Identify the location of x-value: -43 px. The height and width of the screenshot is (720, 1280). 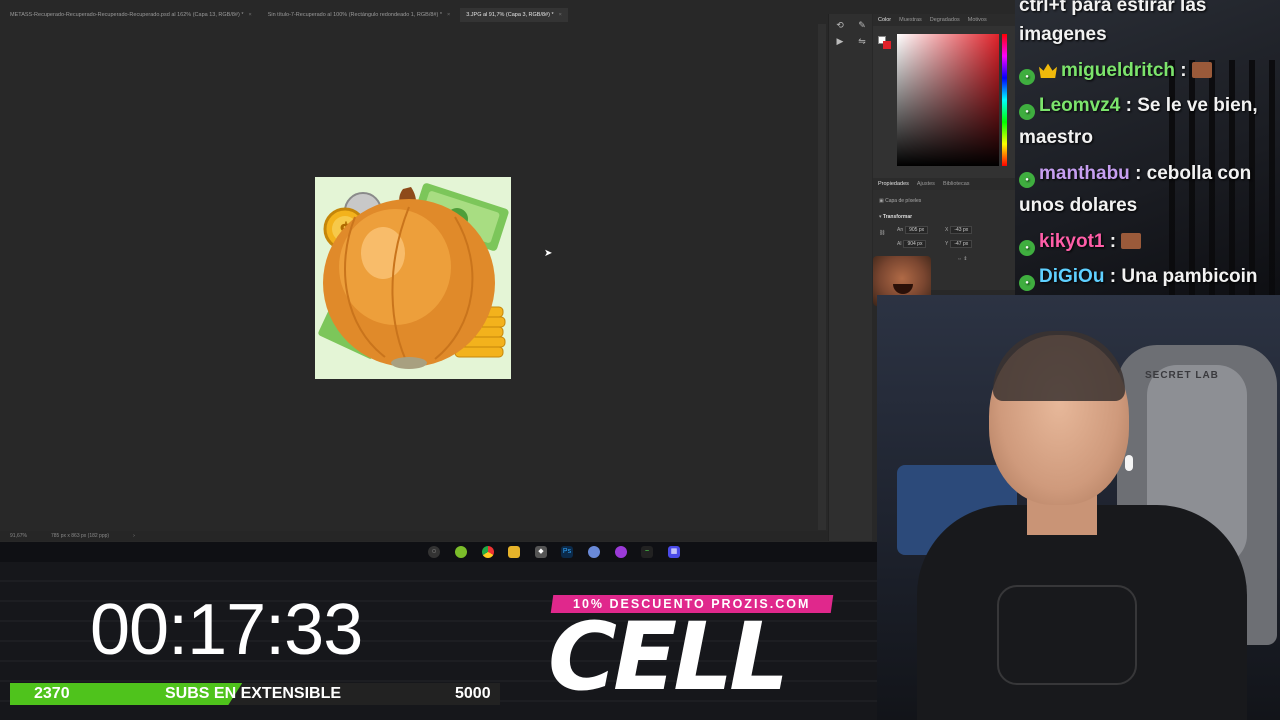
(961, 230).